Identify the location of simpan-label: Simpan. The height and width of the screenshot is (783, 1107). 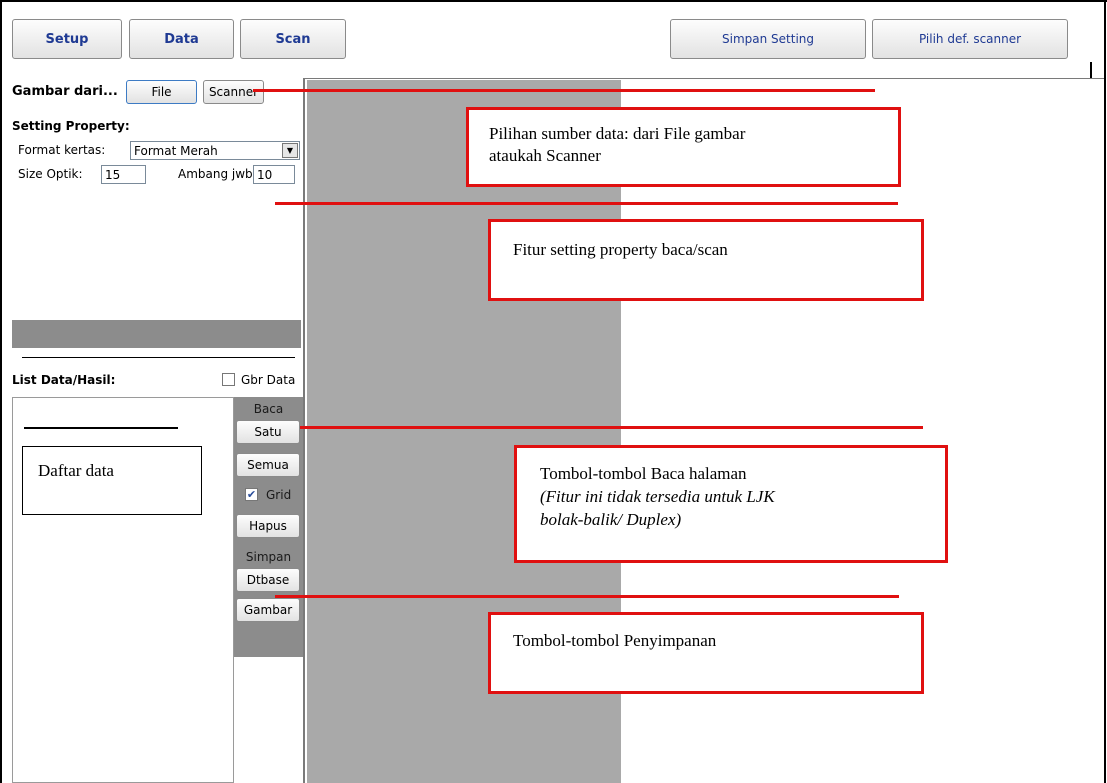
(268, 557).